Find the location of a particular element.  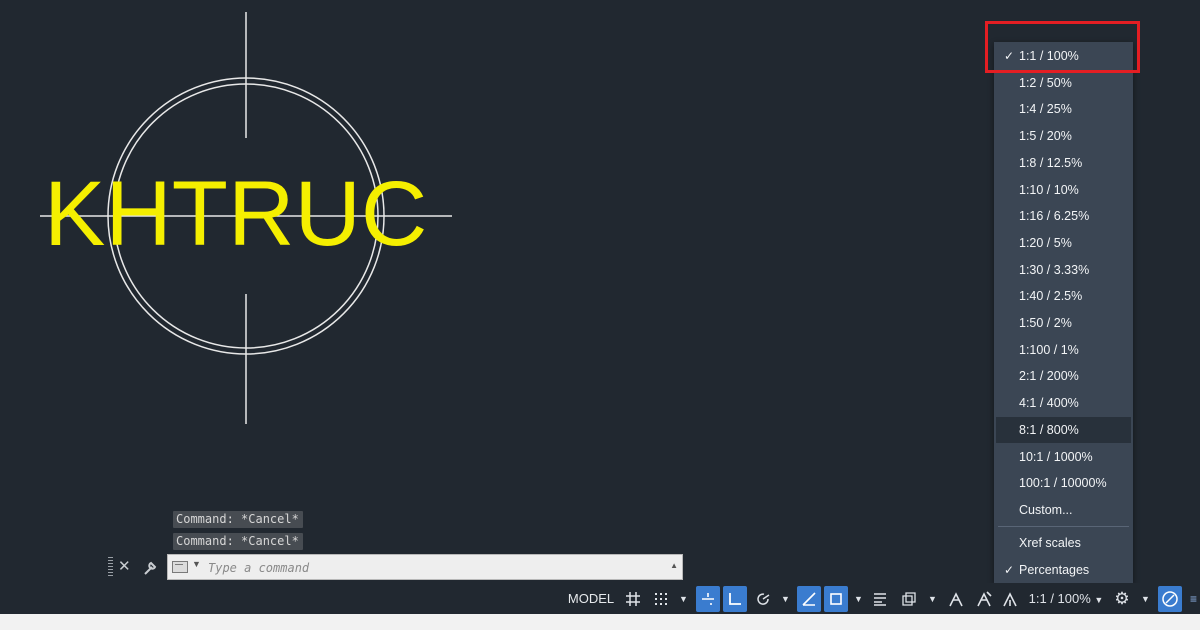

scale-menu-item: 1:8 / 12.5% is located at coordinates (1063, 163).